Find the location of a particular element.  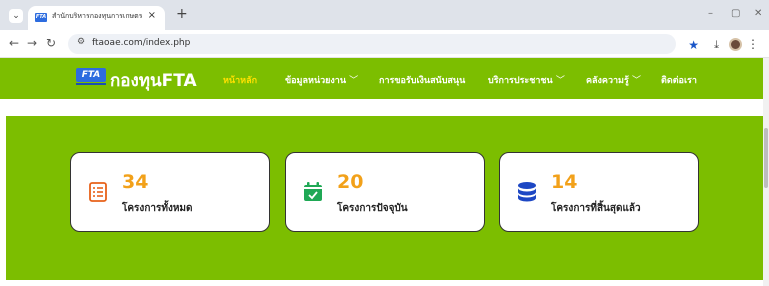

nav-knowledge-base: คลังความรู้ ﹀ is located at coordinates (613, 80).